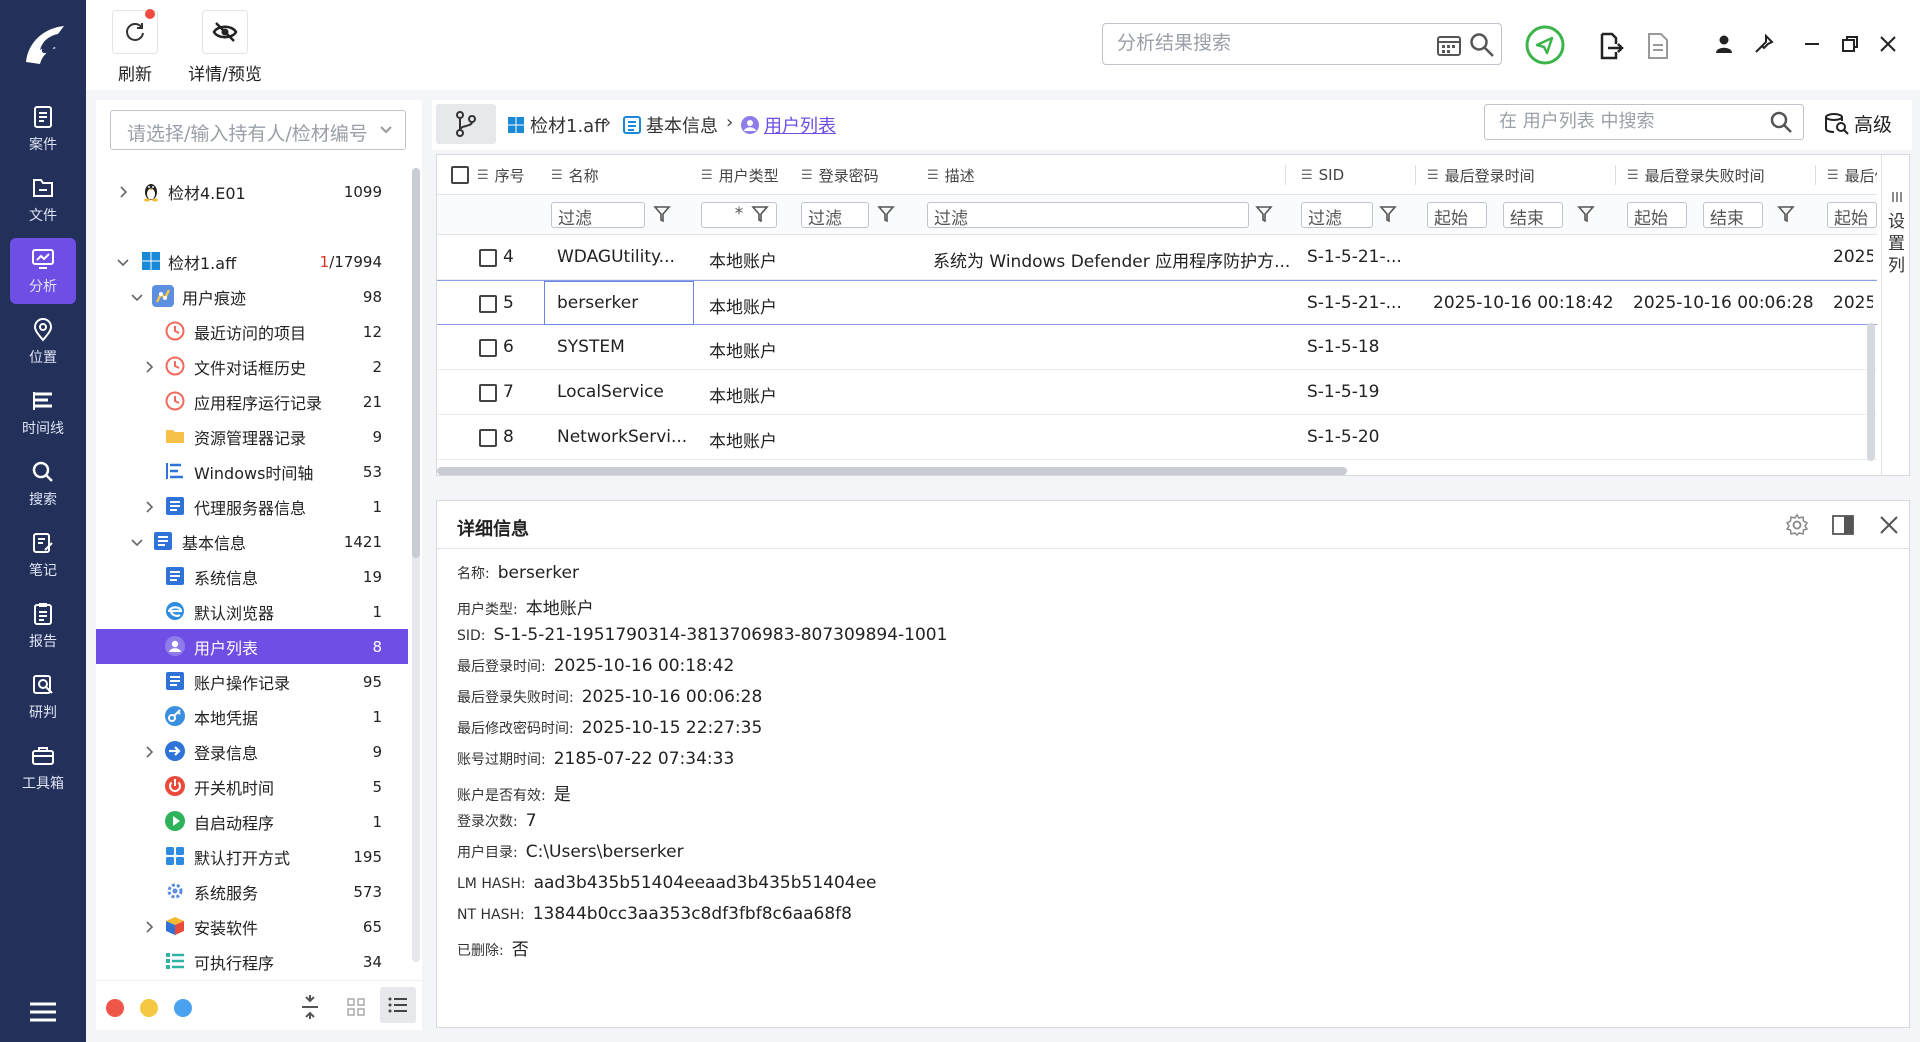 This screenshot has height=1042, width=1920. What do you see at coordinates (252, 506) in the screenshot?
I see `tree-item-proxy: 代理服务器信息 1` at bounding box center [252, 506].